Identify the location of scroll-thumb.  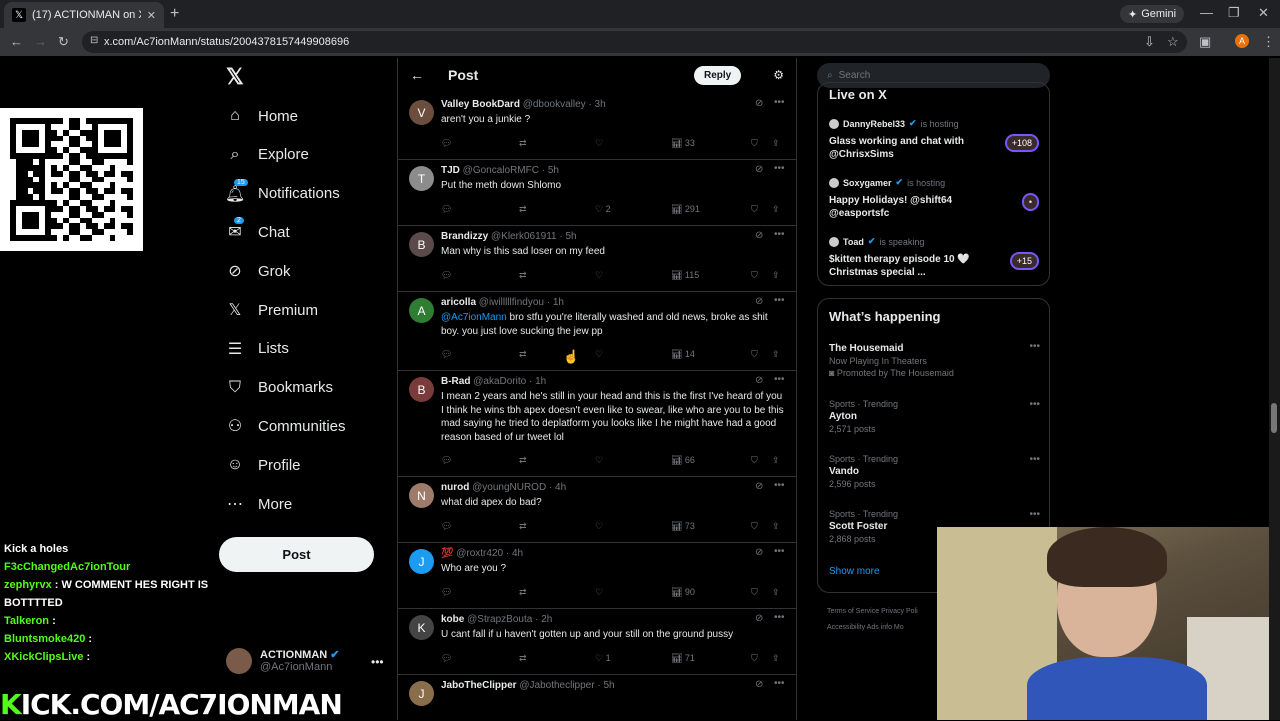
(1274, 418).